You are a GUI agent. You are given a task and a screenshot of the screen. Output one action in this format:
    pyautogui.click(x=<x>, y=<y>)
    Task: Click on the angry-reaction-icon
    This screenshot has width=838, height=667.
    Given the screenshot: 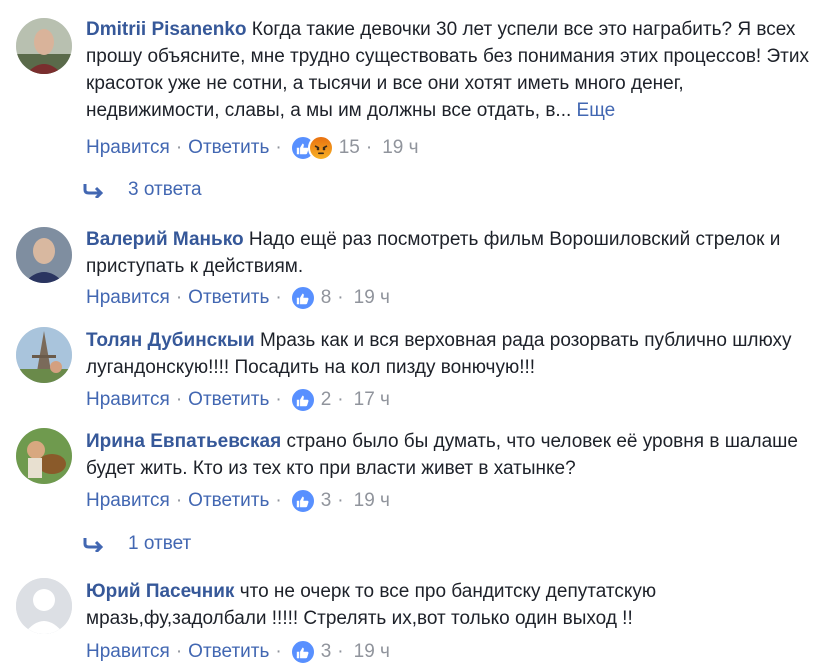 What is the action you would take?
    pyautogui.click(x=320, y=148)
    